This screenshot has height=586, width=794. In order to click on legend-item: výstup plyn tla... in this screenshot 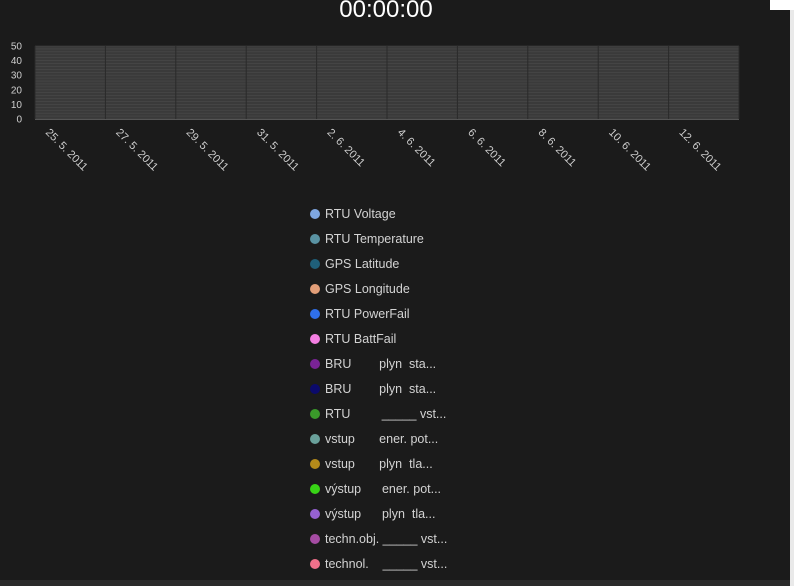, I will do `click(372, 514)`.